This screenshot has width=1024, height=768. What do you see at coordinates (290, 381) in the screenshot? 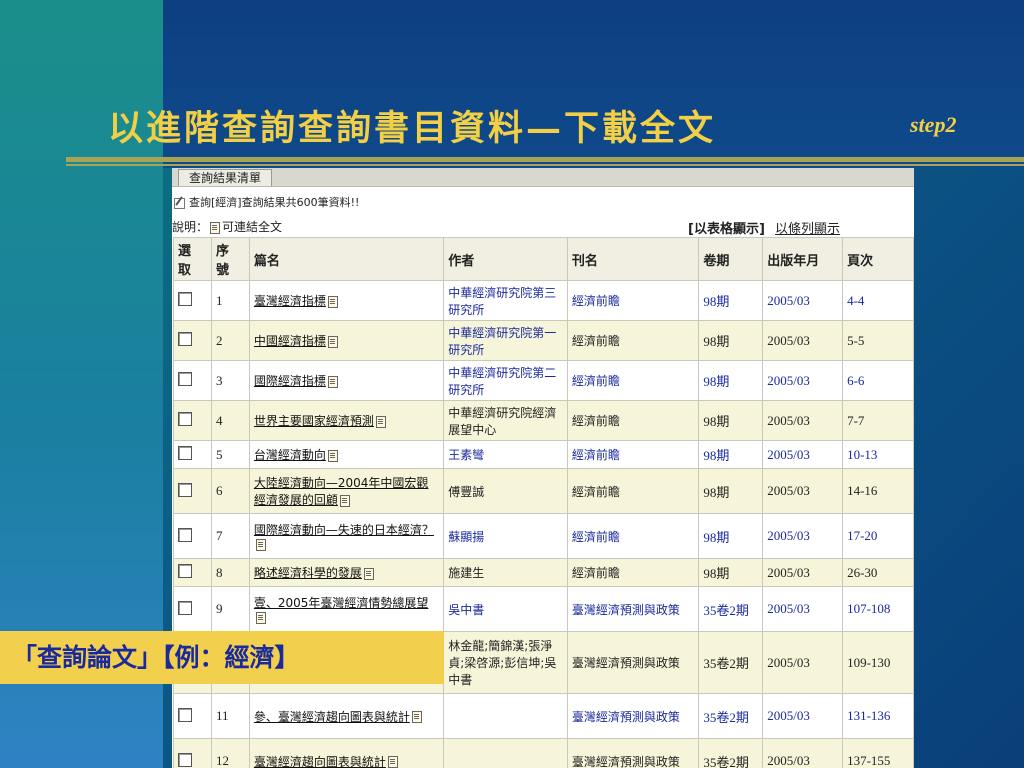
I see `article-title-link: 國際經濟指標` at bounding box center [290, 381].